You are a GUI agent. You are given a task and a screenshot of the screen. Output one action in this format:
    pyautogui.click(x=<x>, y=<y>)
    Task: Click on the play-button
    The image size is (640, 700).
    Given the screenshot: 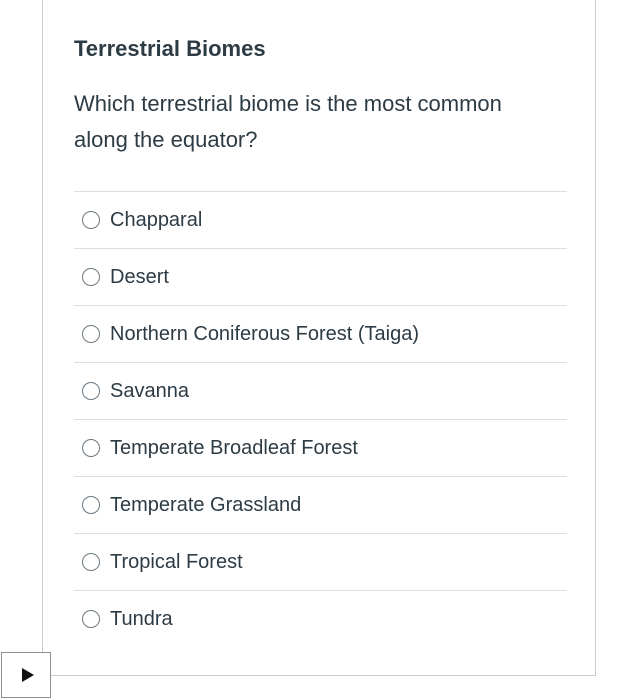 What is the action you would take?
    pyautogui.click(x=26, y=675)
    